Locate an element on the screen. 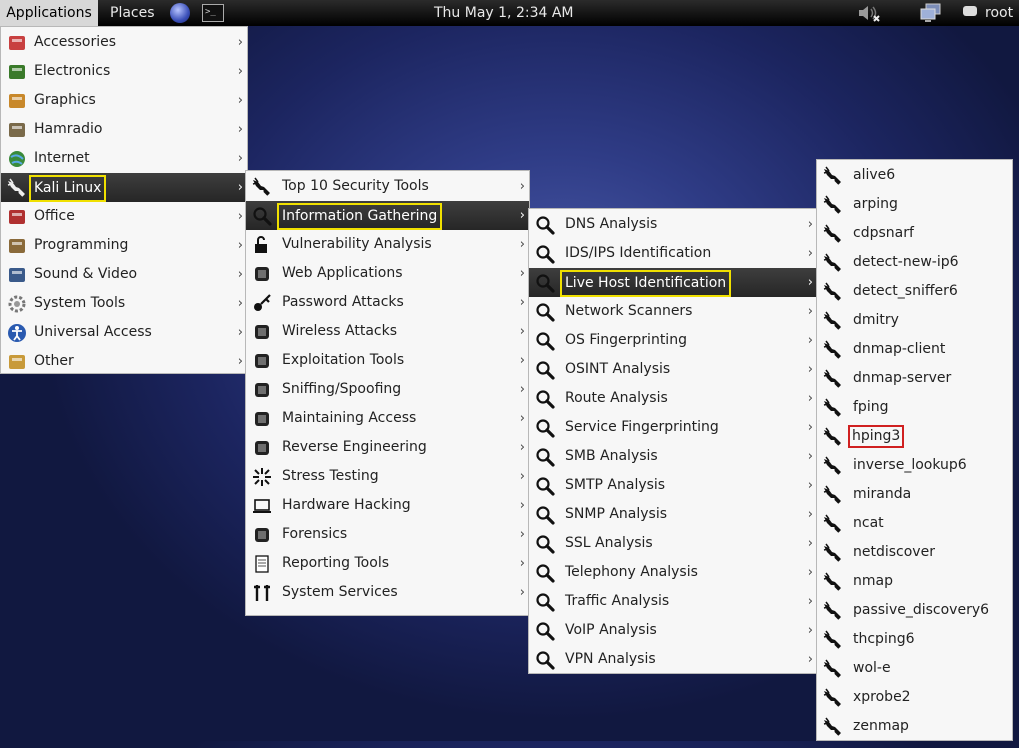 The image size is (1019, 748). info-menu-item-13: Traffic Analysis › is located at coordinates (673, 601).